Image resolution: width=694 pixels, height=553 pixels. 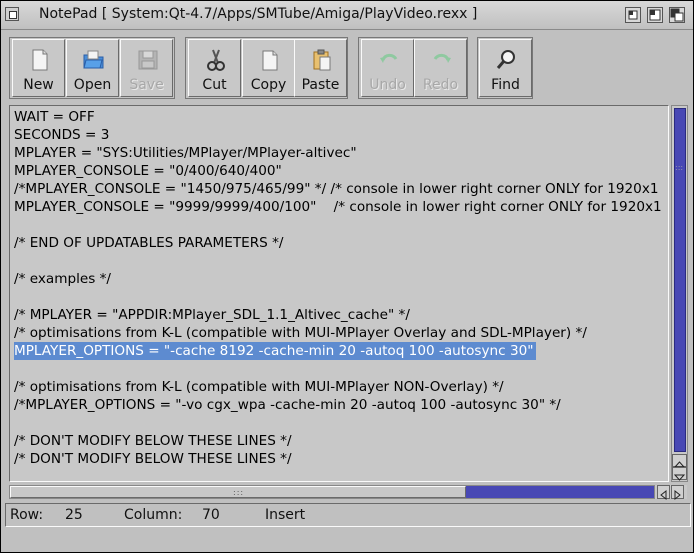 What do you see at coordinates (440, 85) in the screenshot?
I see `redo-label: Redo` at bounding box center [440, 85].